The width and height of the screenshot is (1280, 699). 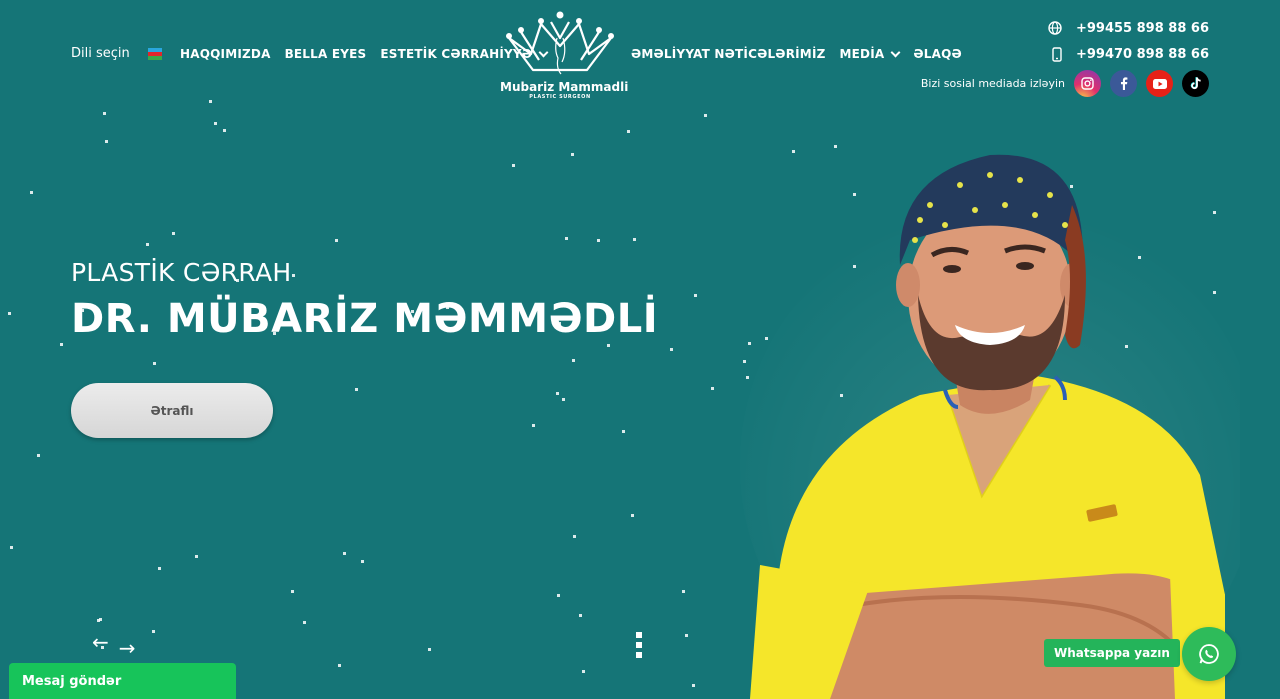 I want to click on youtube-icon, so click(x=1159, y=83).